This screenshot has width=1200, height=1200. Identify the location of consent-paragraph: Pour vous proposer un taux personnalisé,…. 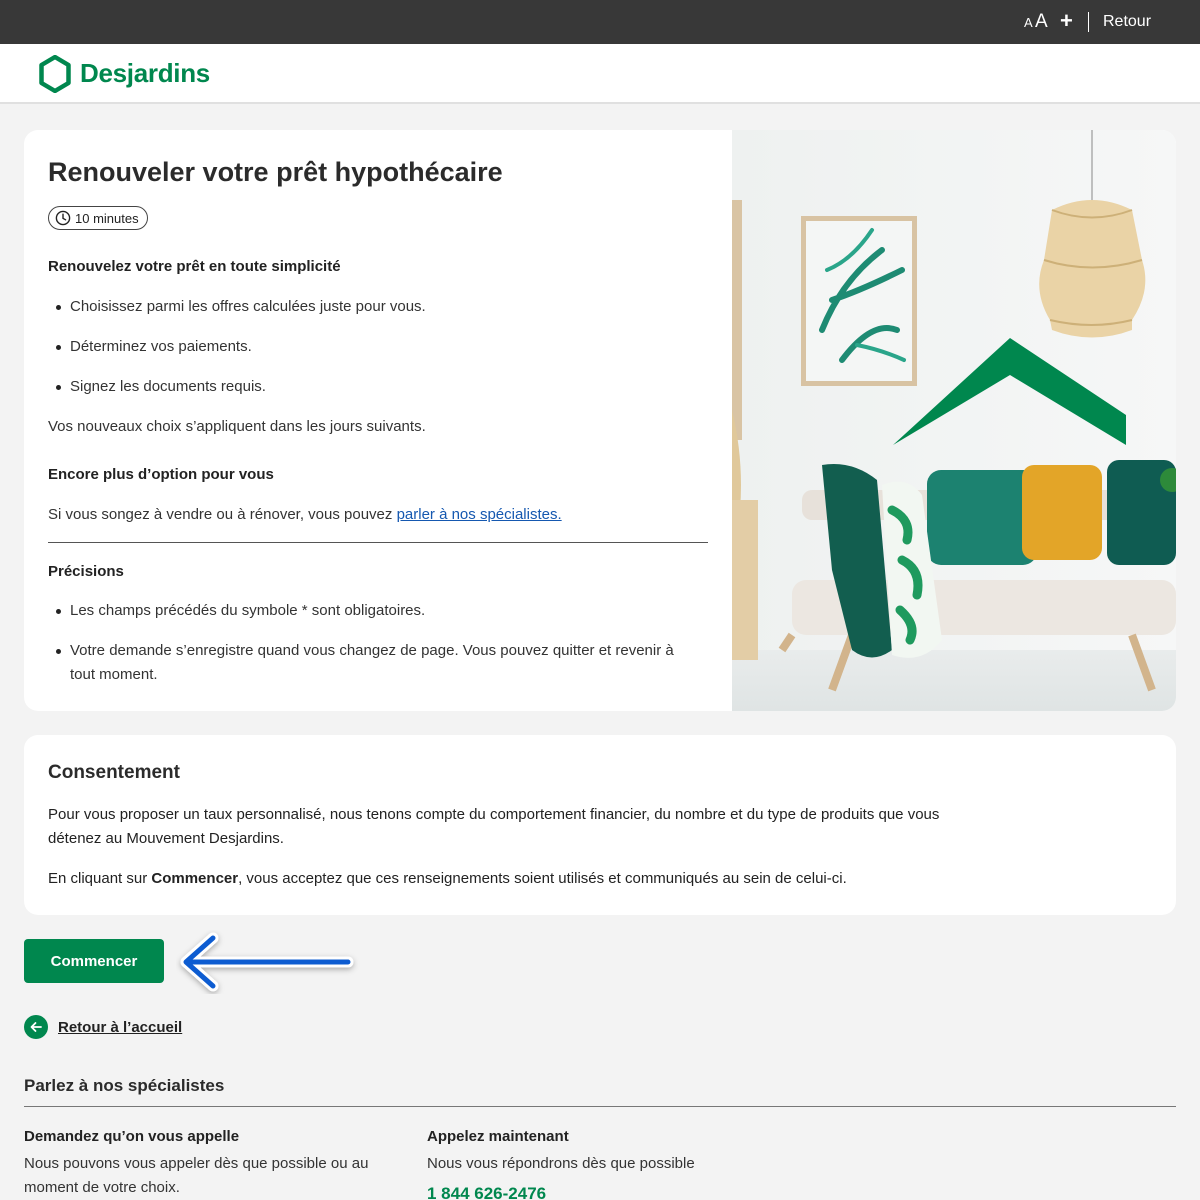
(494, 826).